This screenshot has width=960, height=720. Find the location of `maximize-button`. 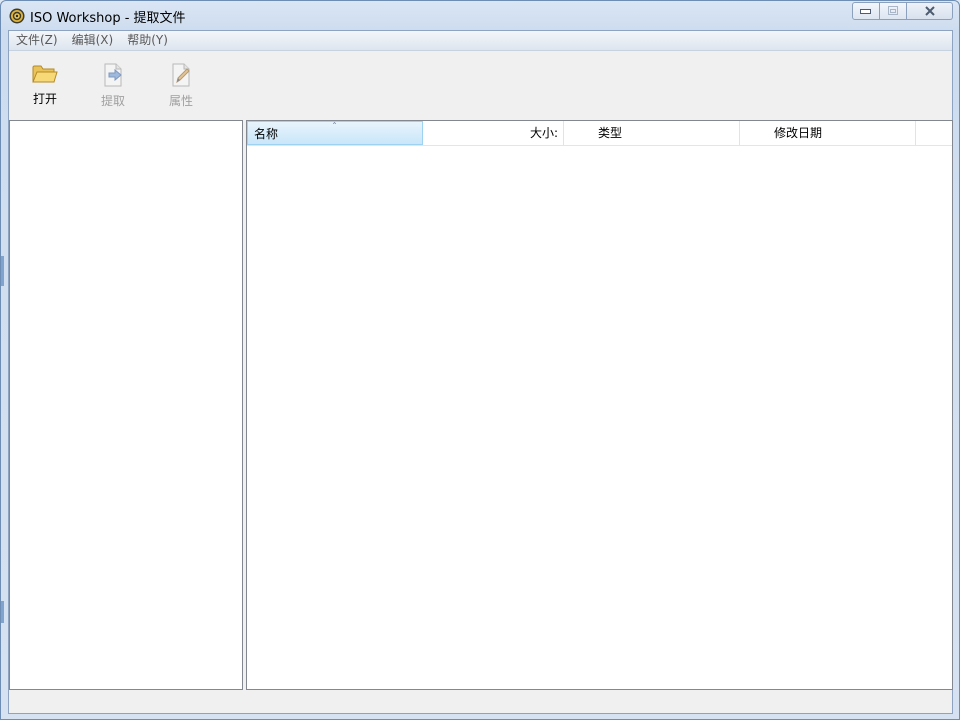

maximize-button is located at coordinates (893, 11).